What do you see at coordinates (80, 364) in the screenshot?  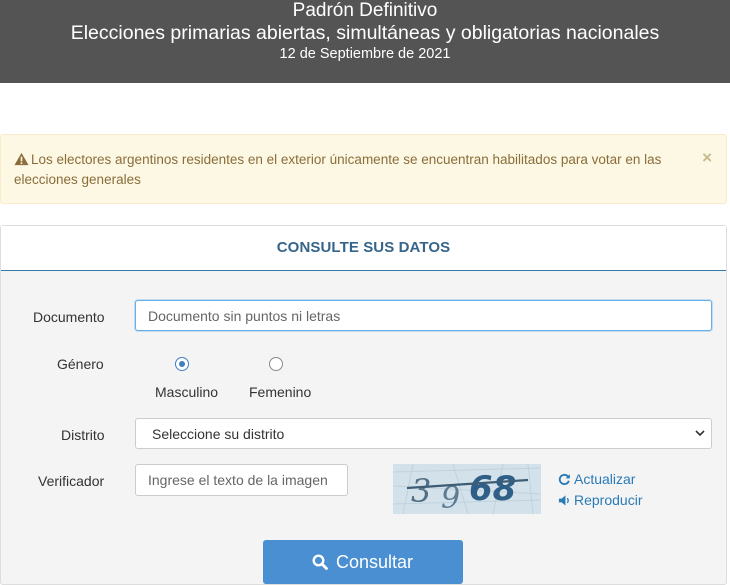 I see `genero-label: Género` at bounding box center [80, 364].